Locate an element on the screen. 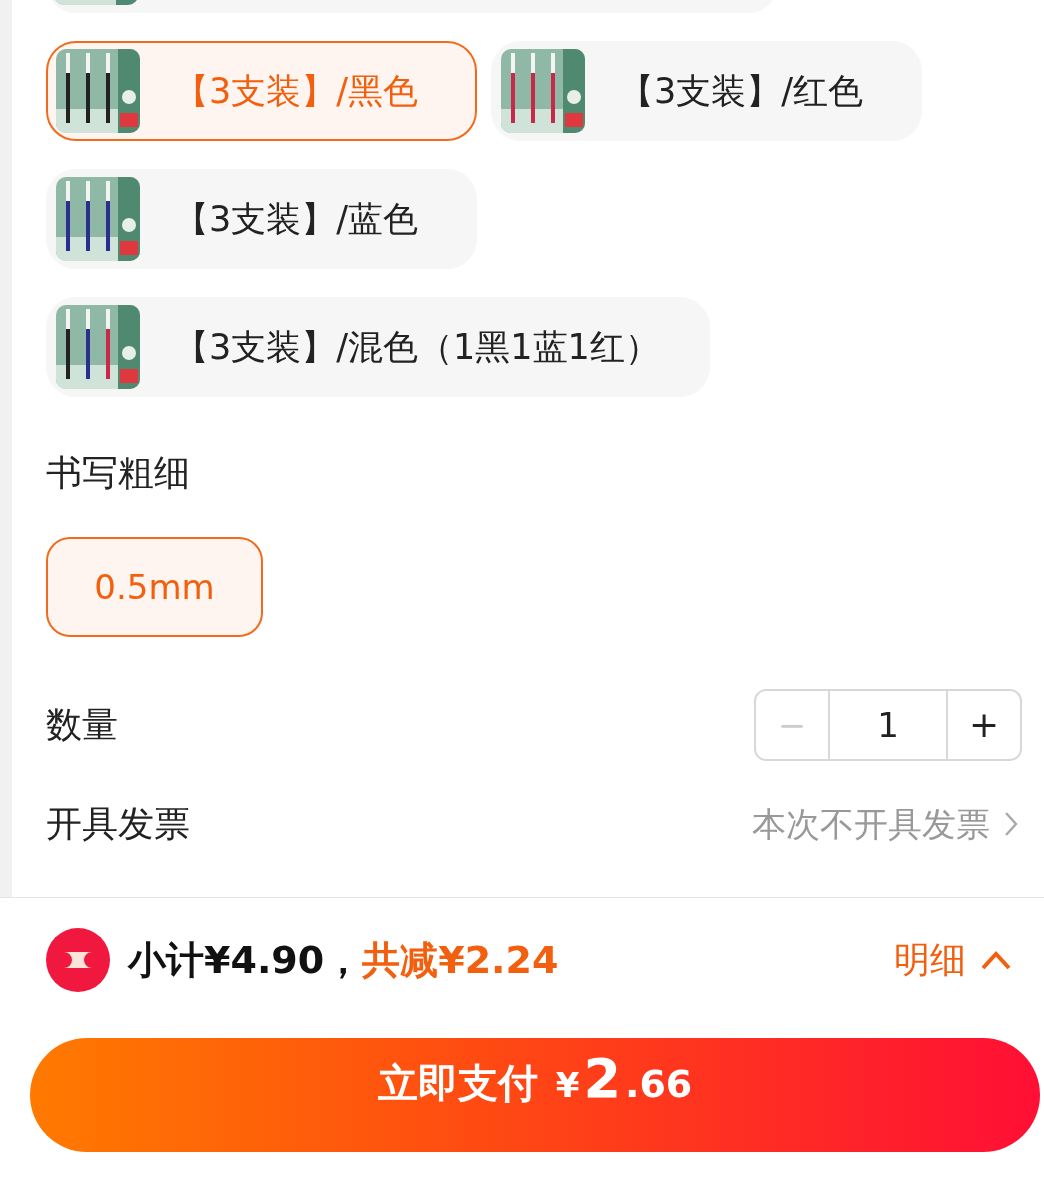 Image resolution: width=1044 pixels, height=1189 pixels. pay-button: 立即支付 ¥2.66 is located at coordinates (535, 1095).